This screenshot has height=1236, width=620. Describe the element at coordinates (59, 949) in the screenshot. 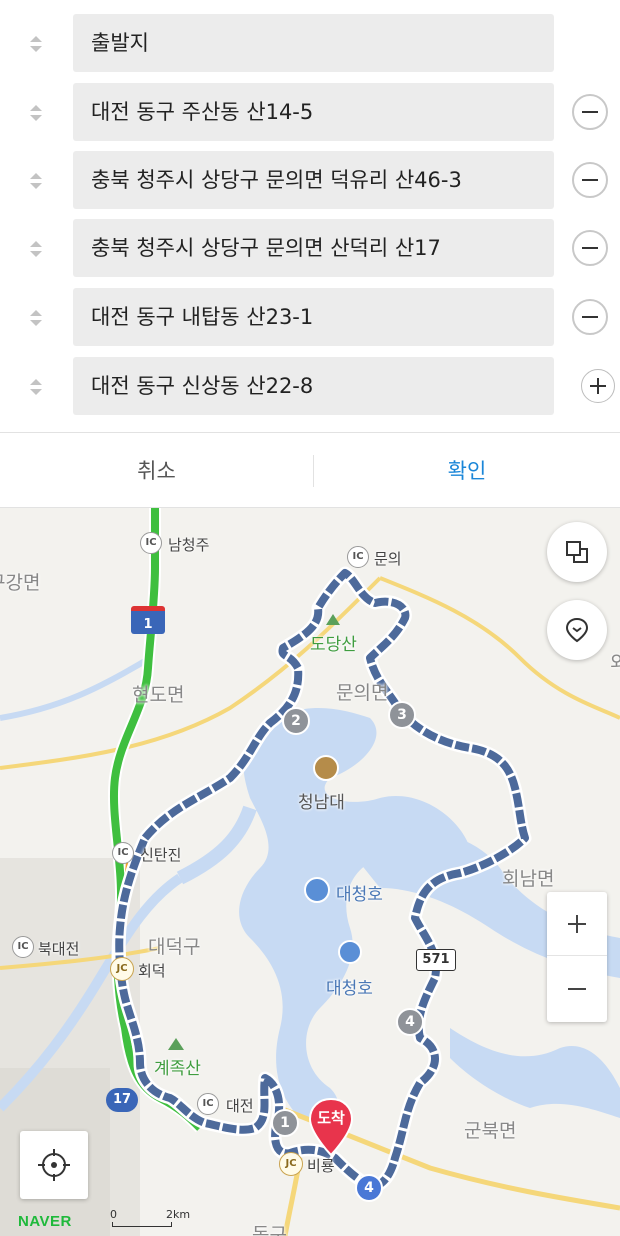

I see `map-label-bukdaejeon: 북대전` at that location.